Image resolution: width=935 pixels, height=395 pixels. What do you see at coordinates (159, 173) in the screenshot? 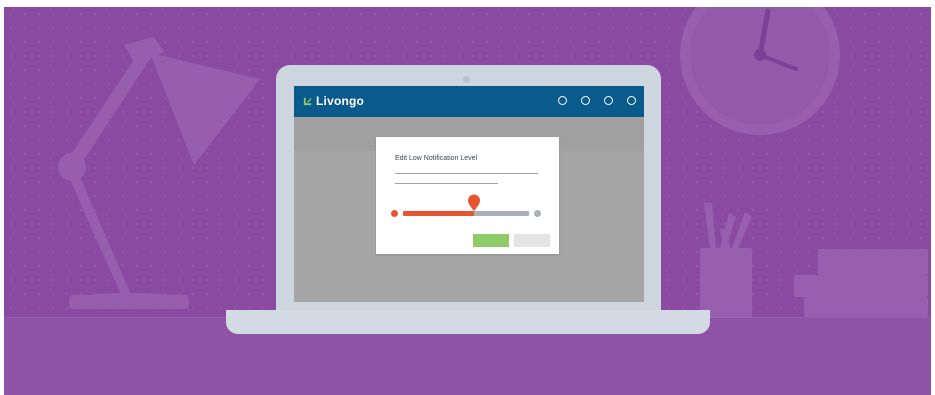
I see `desk-lamp-icon` at bounding box center [159, 173].